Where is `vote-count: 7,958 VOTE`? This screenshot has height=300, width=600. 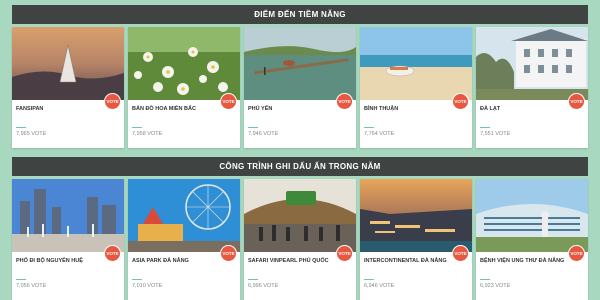
vote-count: 7,958 VOTE is located at coordinates (147, 134).